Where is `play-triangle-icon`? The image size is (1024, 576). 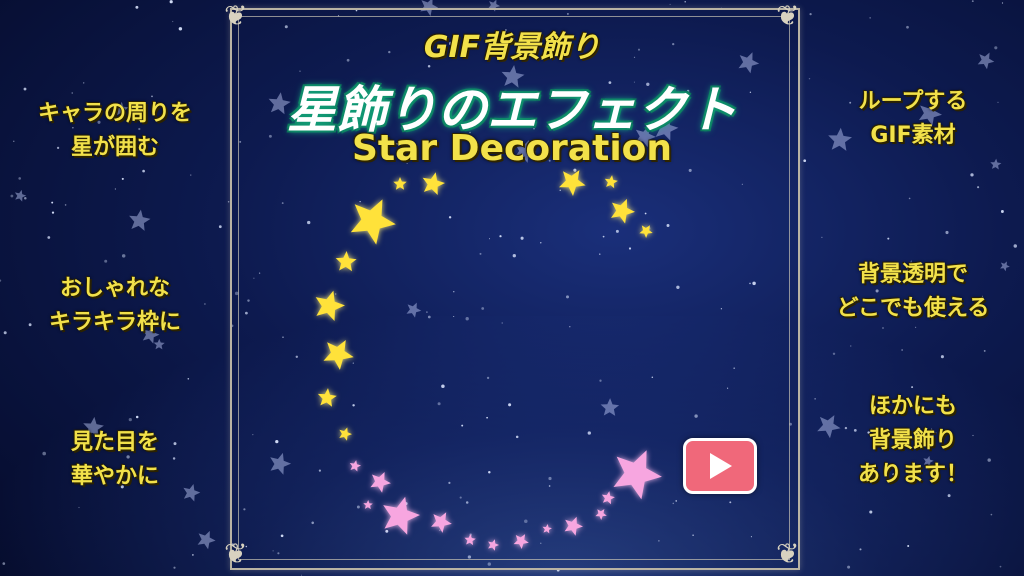
play-triangle-icon is located at coordinates (721, 466).